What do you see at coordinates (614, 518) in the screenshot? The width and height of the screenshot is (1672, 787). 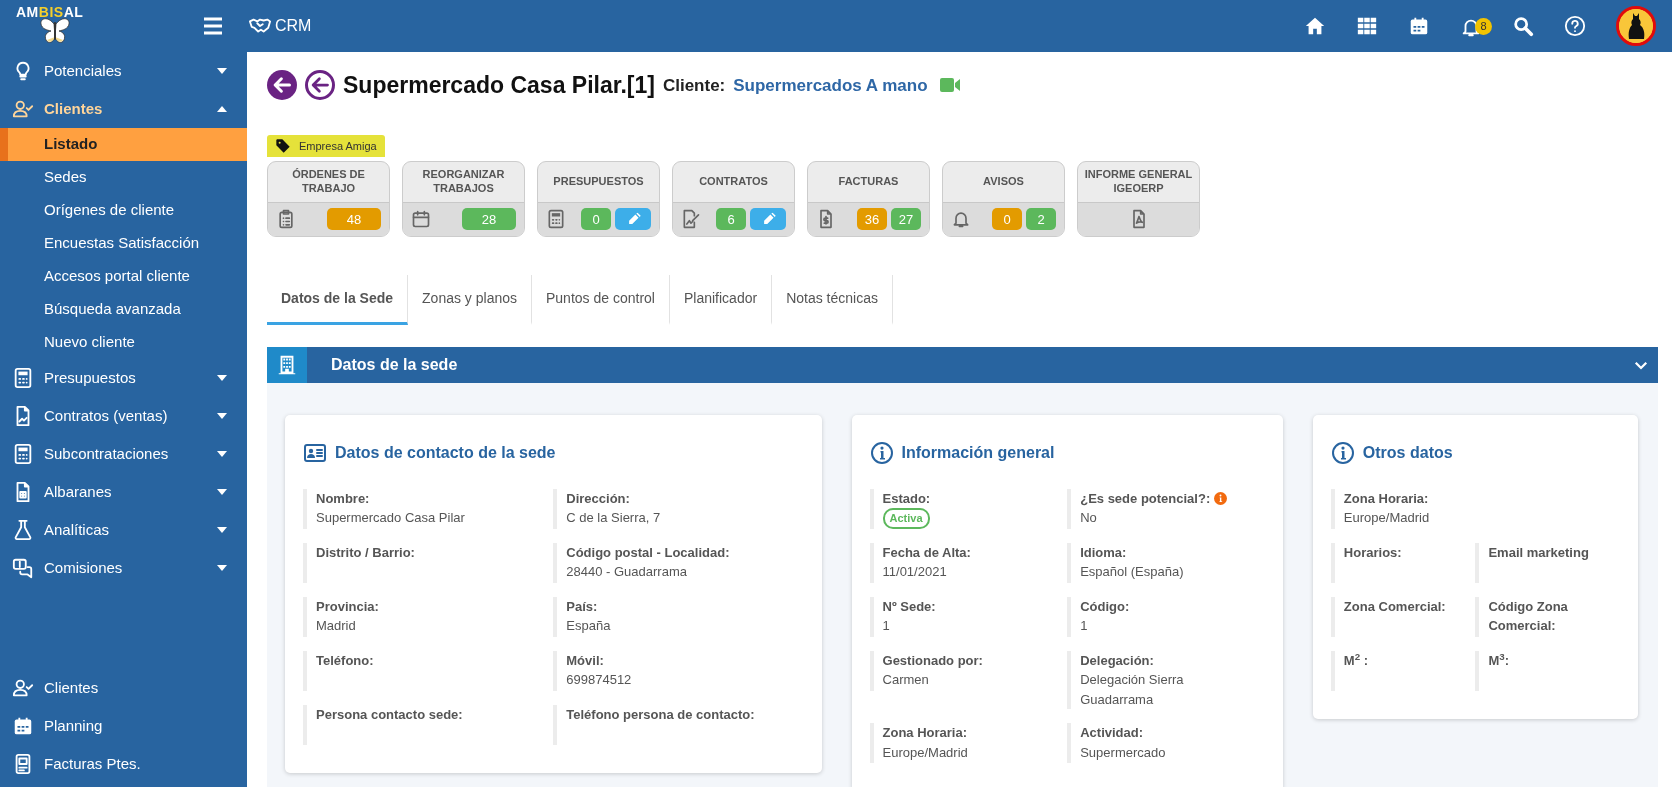 I see `field-value: C de la Sierra, 7` at bounding box center [614, 518].